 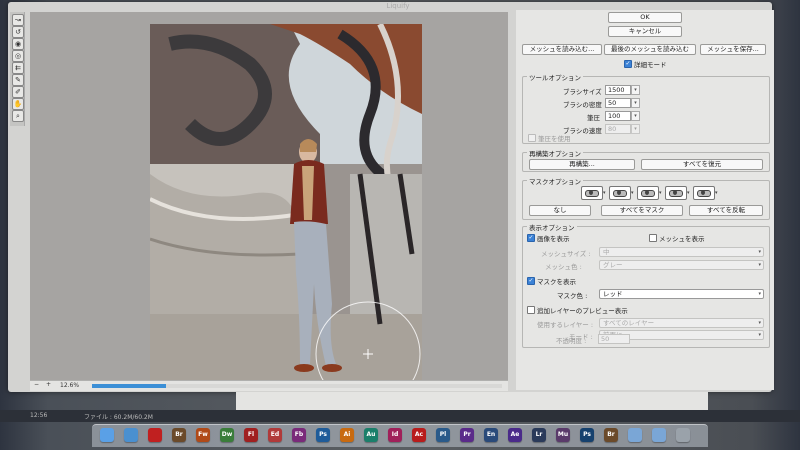 I want to click on ok-button: OK, so click(x=645, y=17).